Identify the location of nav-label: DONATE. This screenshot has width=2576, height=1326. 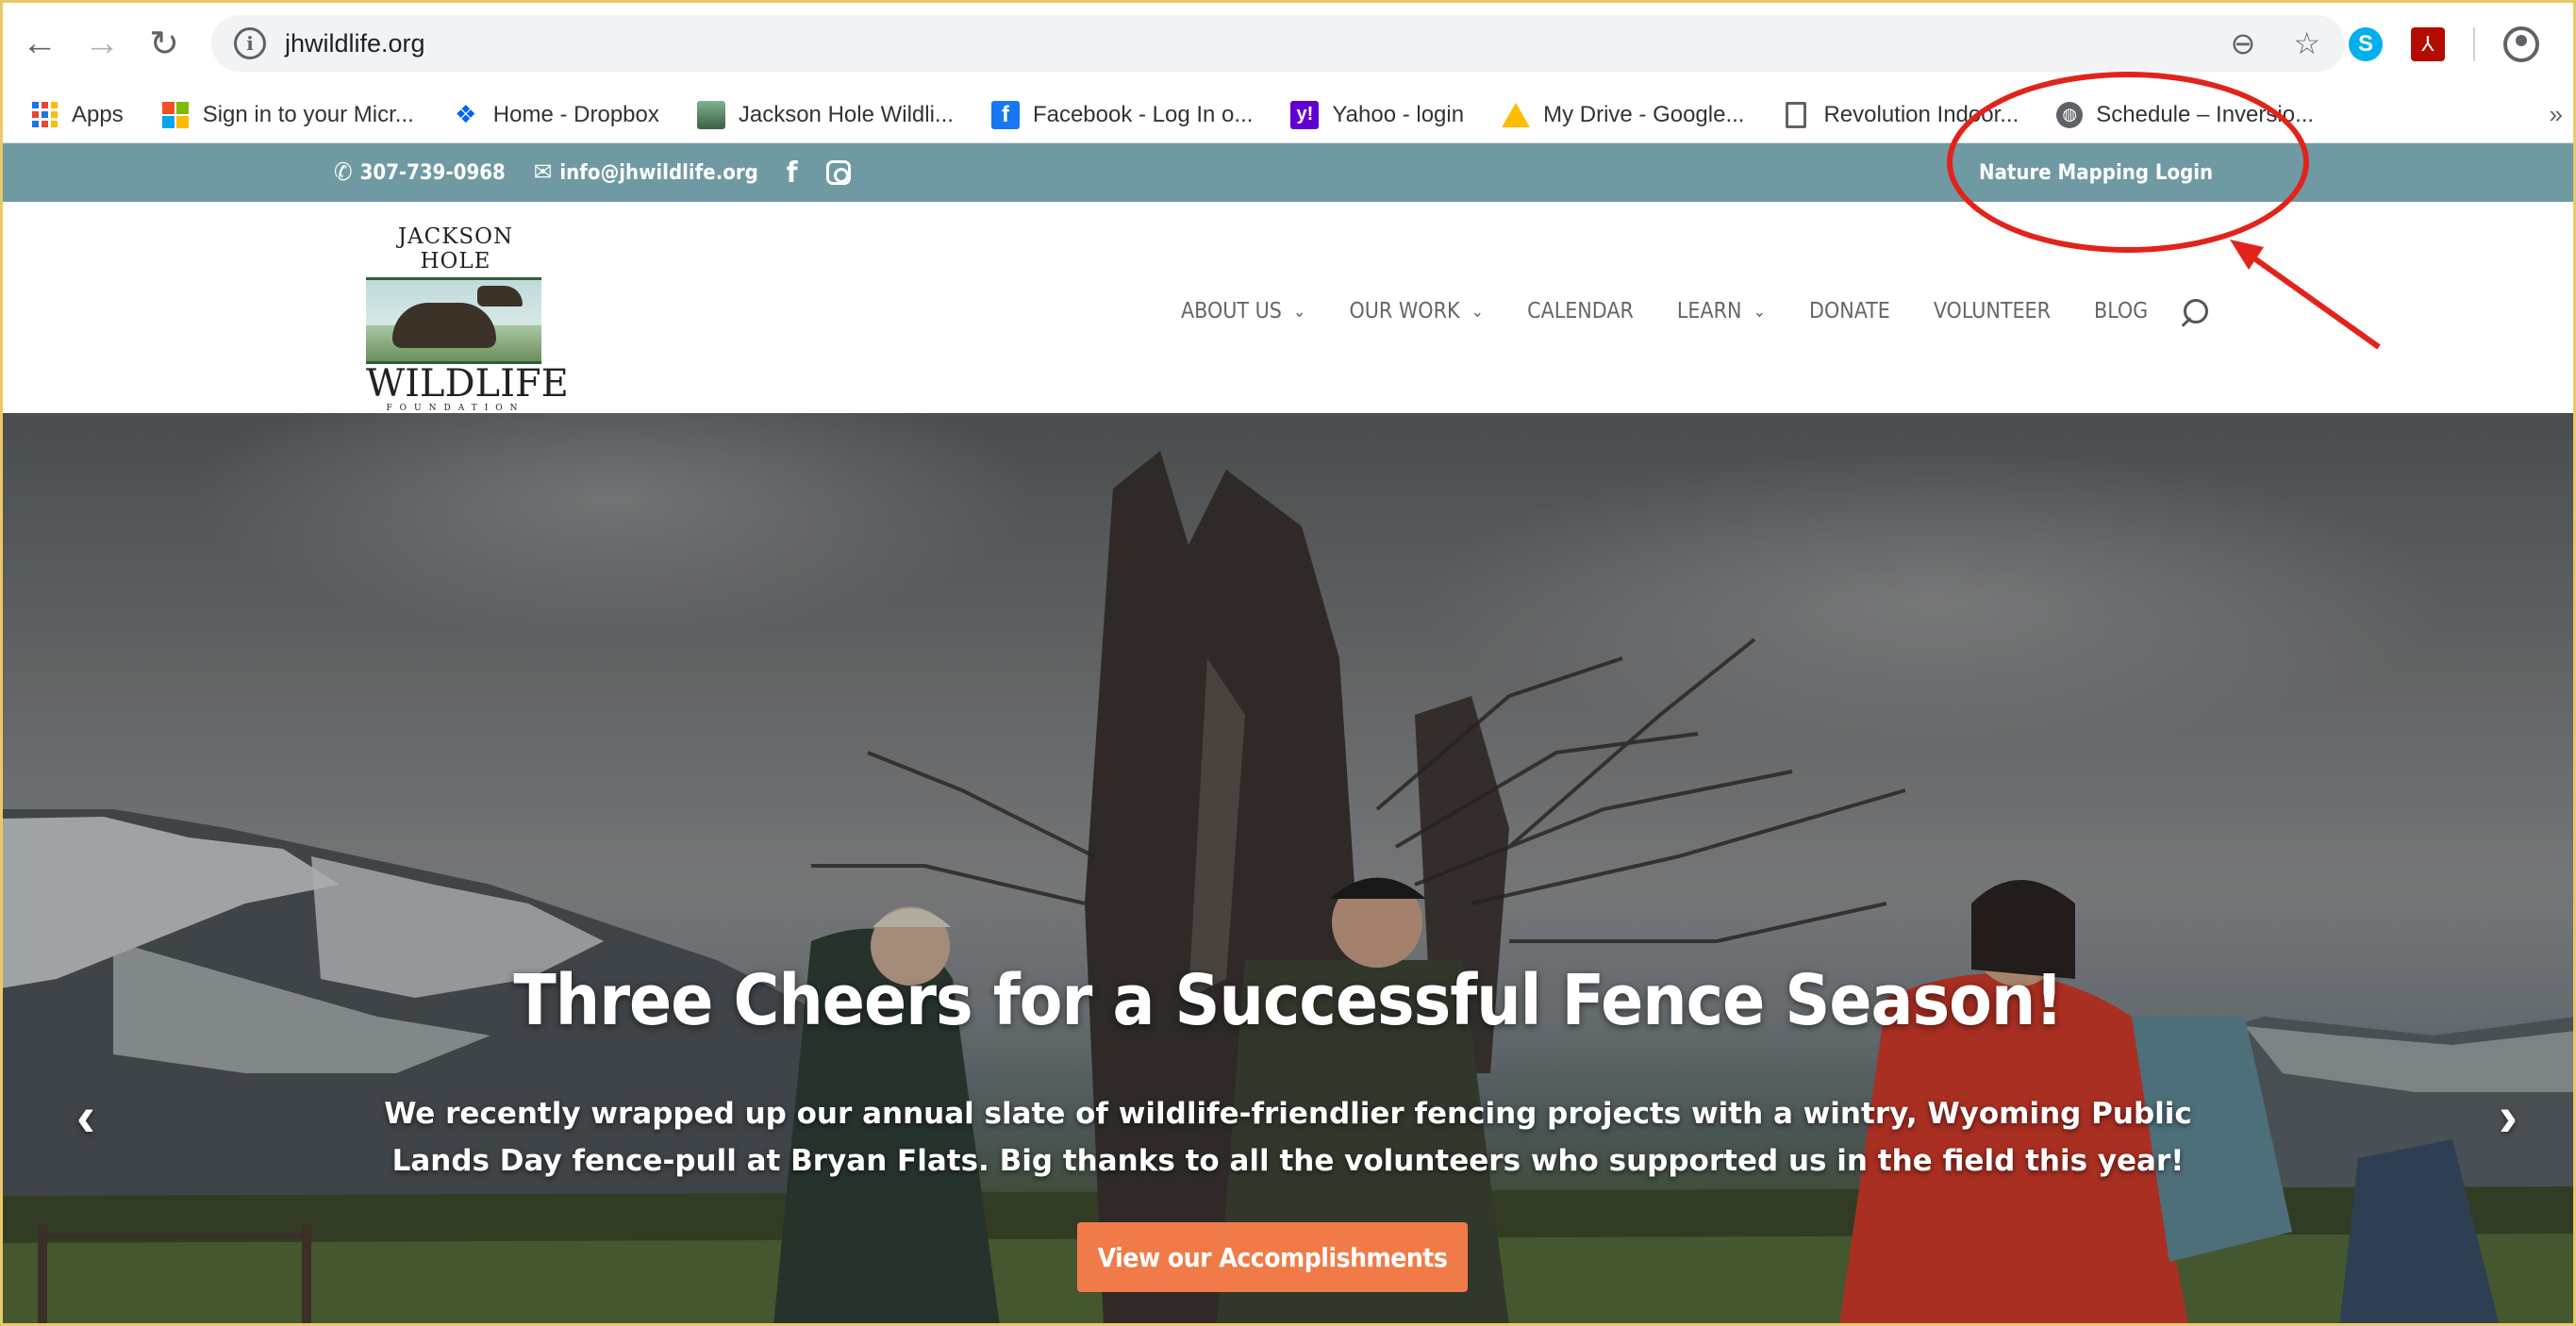
(1850, 311).